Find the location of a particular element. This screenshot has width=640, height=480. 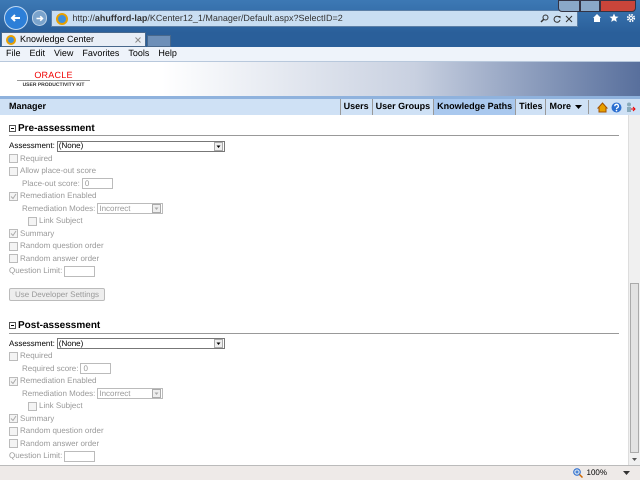

menu-item: Help is located at coordinates (167, 54).